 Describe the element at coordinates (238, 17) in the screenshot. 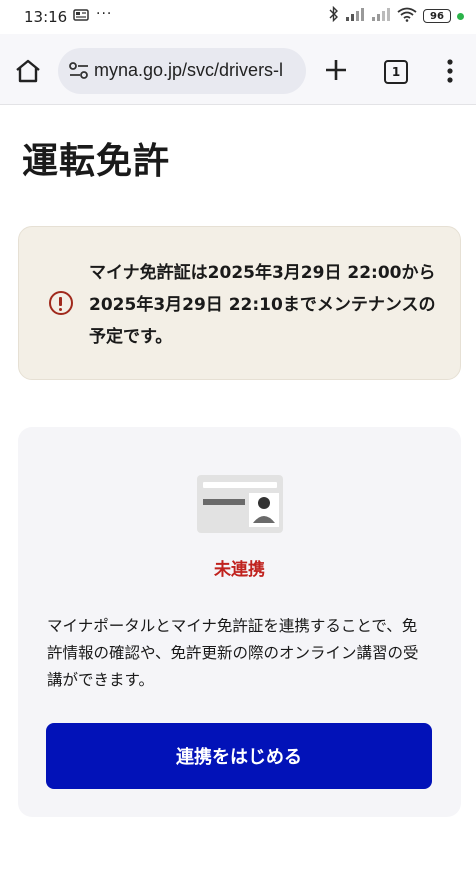

I see `status-bar: 13:16 ··· 96` at that location.